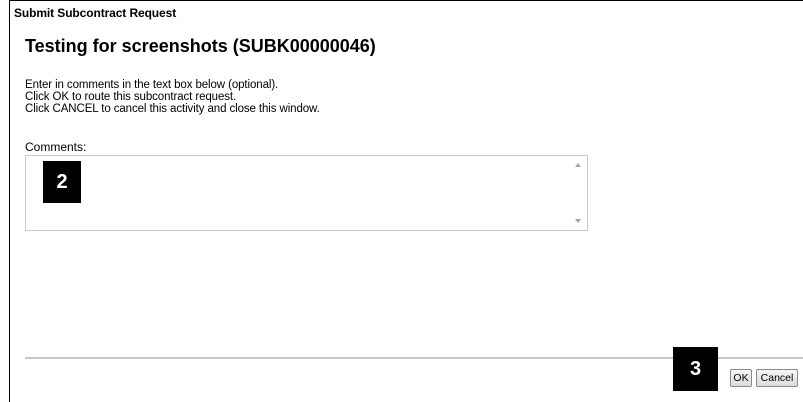 This screenshot has height=402, width=803. What do you see at coordinates (777, 378) in the screenshot?
I see `cancel-button: Cancel` at bounding box center [777, 378].